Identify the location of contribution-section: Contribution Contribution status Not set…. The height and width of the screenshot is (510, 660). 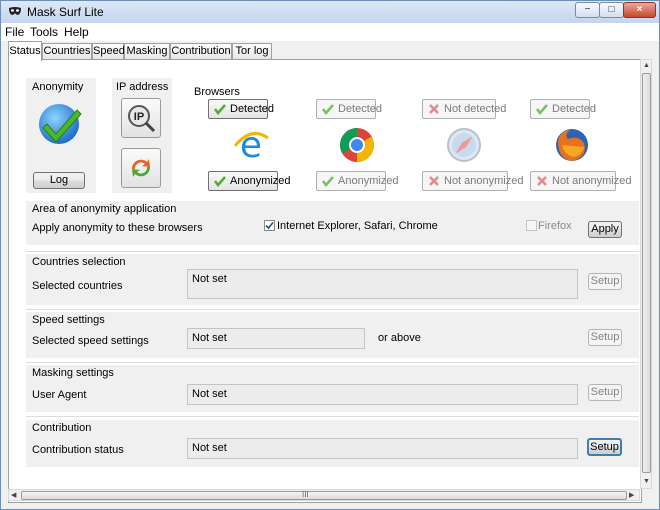
(332, 443).